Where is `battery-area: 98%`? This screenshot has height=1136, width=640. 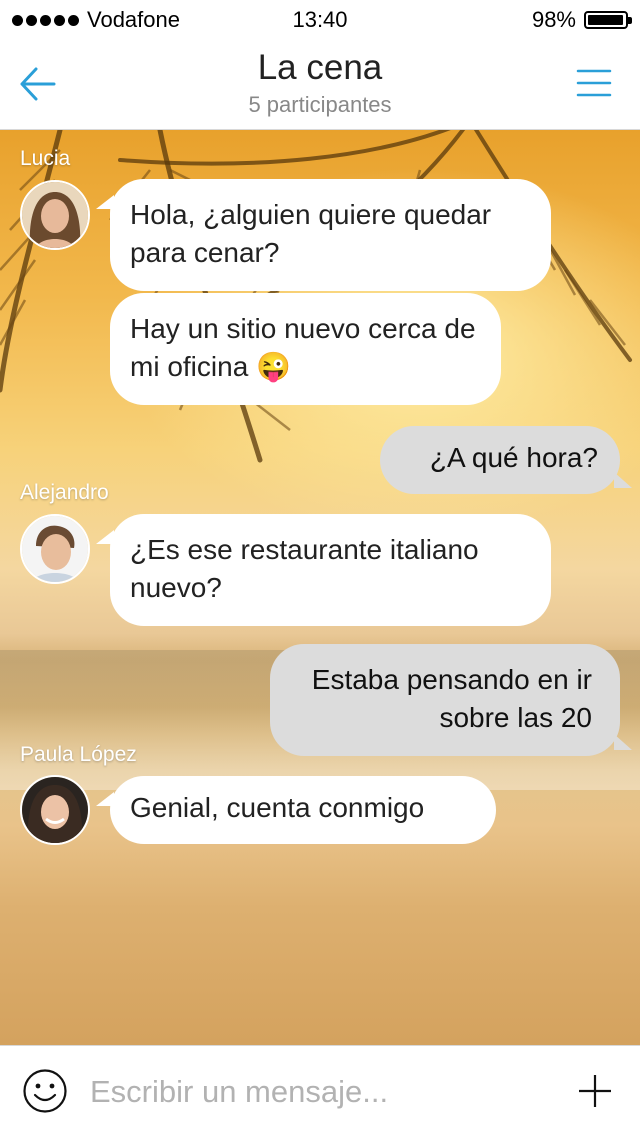 battery-area: 98% is located at coordinates (581, 20).